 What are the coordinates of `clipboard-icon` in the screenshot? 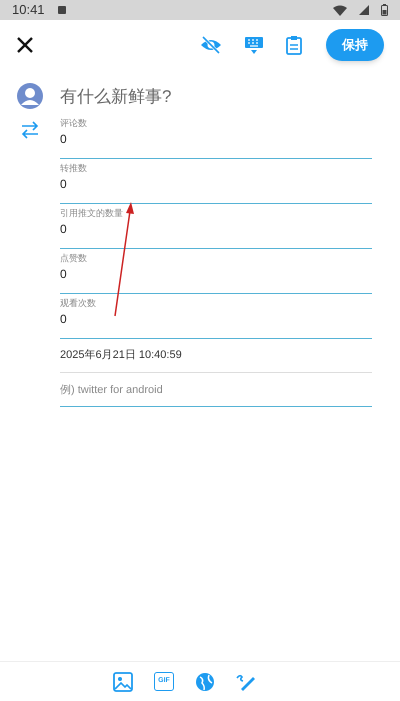 It's located at (294, 45).